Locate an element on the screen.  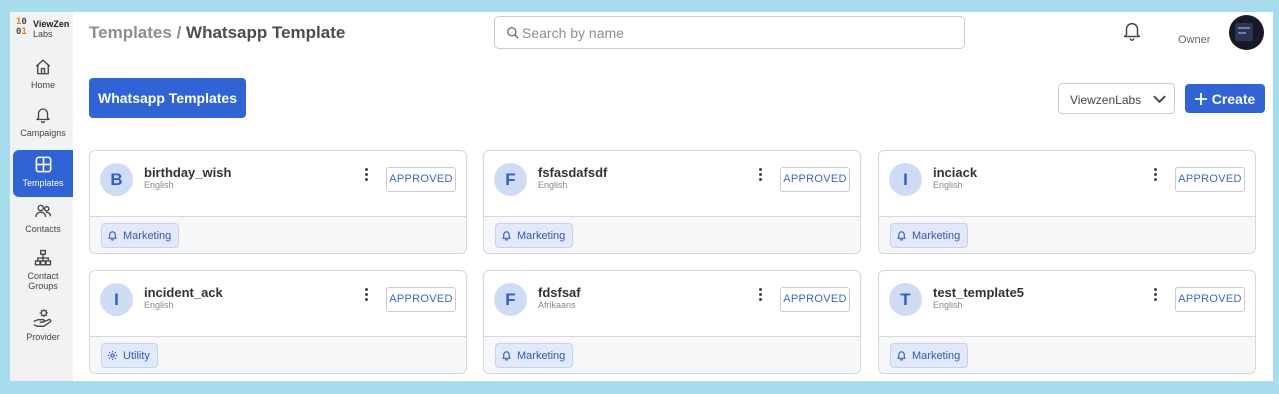
template-initial-avatar: T is located at coordinates (905, 299).